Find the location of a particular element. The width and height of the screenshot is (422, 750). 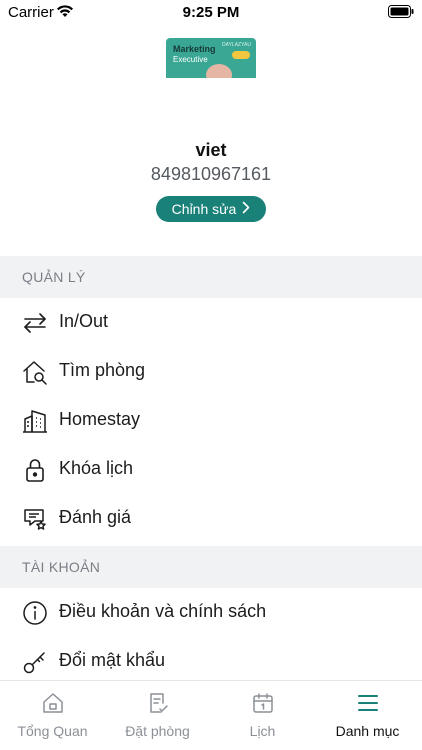

avatar-caption-1: Marketing is located at coordinates (194, 49).